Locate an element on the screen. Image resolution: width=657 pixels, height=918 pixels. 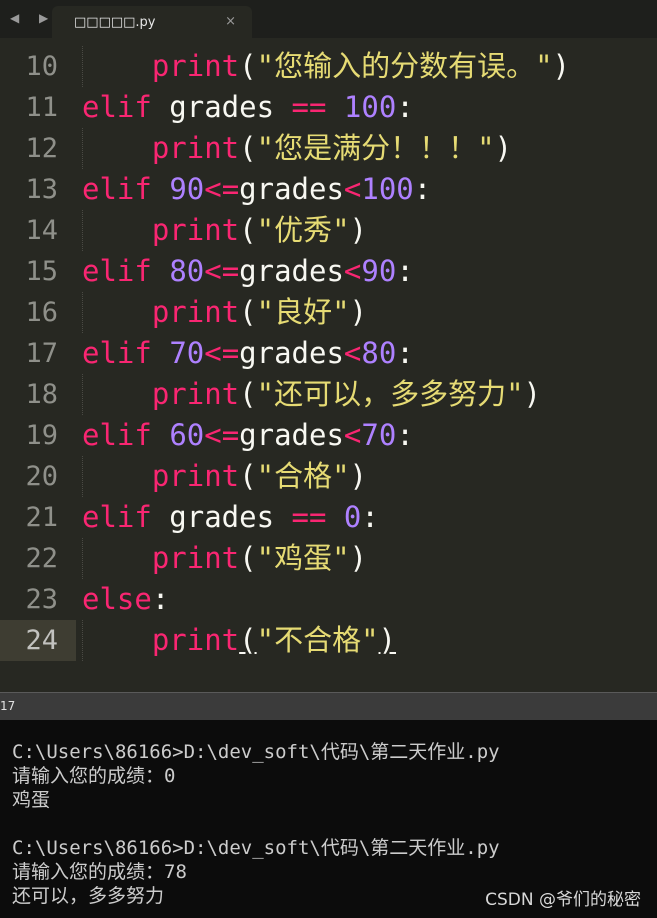
code-line: 17 elif 70<=grades<80: is located at coordinates (328, 353).